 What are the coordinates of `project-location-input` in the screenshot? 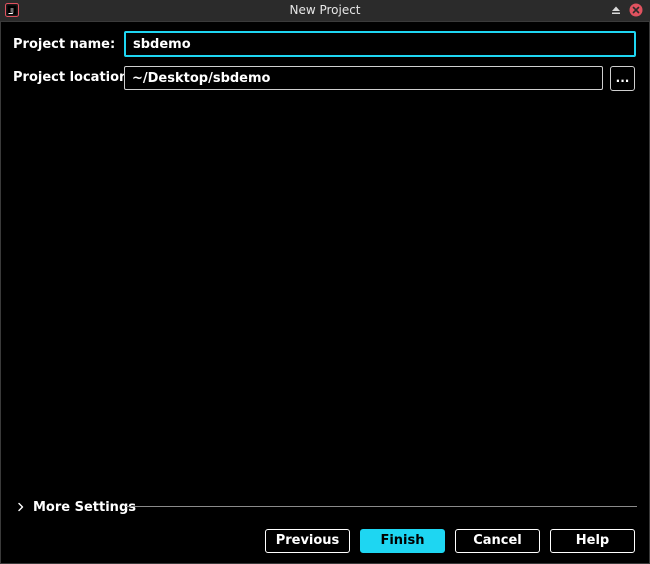 It's located at (363, 78).